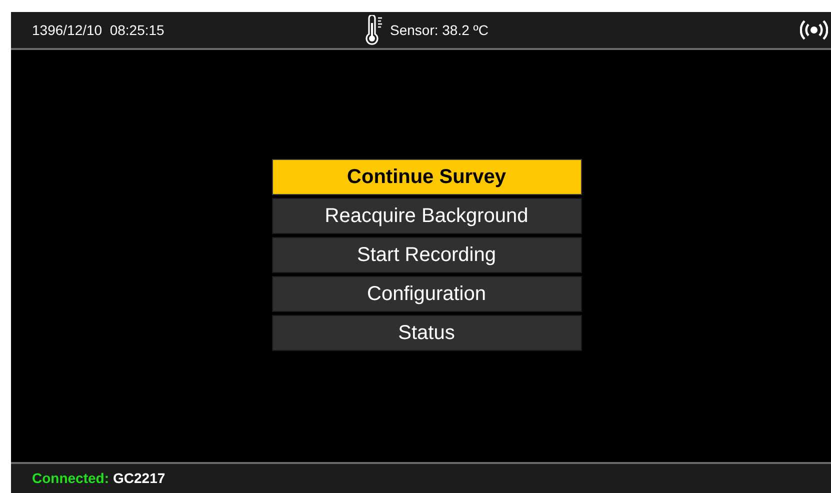  What do you see at coordinates (427, 255) in the screenshot?
I see `menu-button: Start Recording` at bounding box center [427, 255].